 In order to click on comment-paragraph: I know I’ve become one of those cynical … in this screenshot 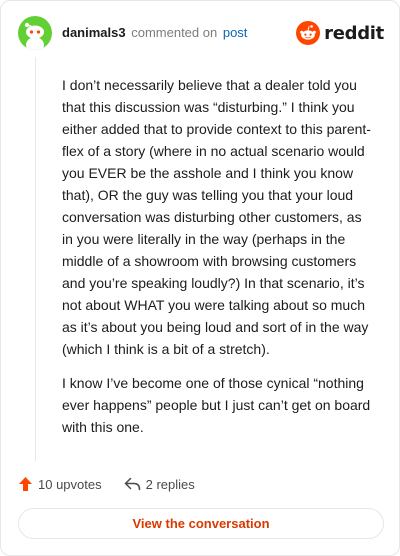, I will do `click(216, 405)`.